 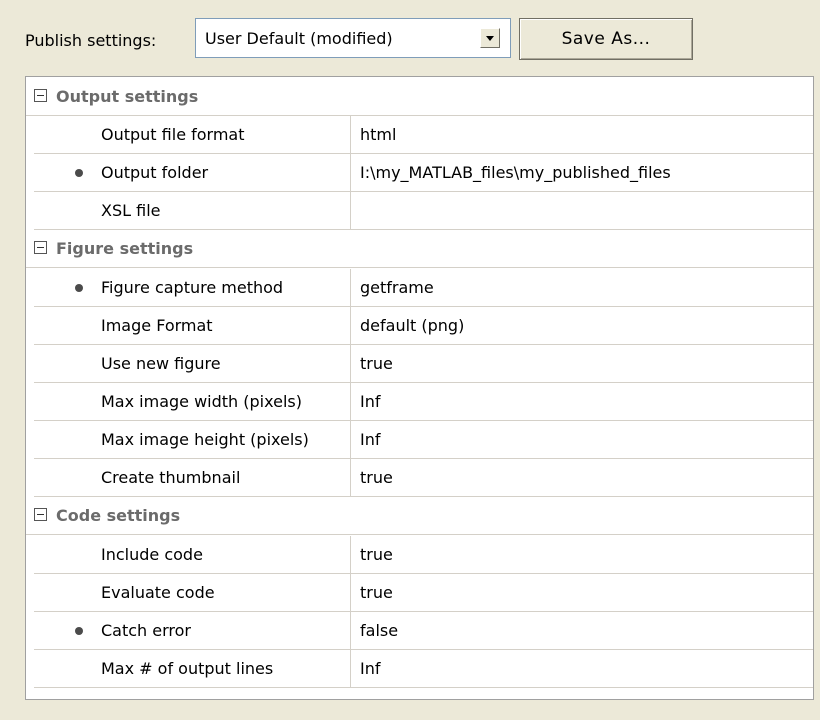 What do you see at coordinates (423, 440) in the screenshot?
I see `setting-row-max-image-height: Max image height (pixels) Inf` at bounding box center [423, 440].